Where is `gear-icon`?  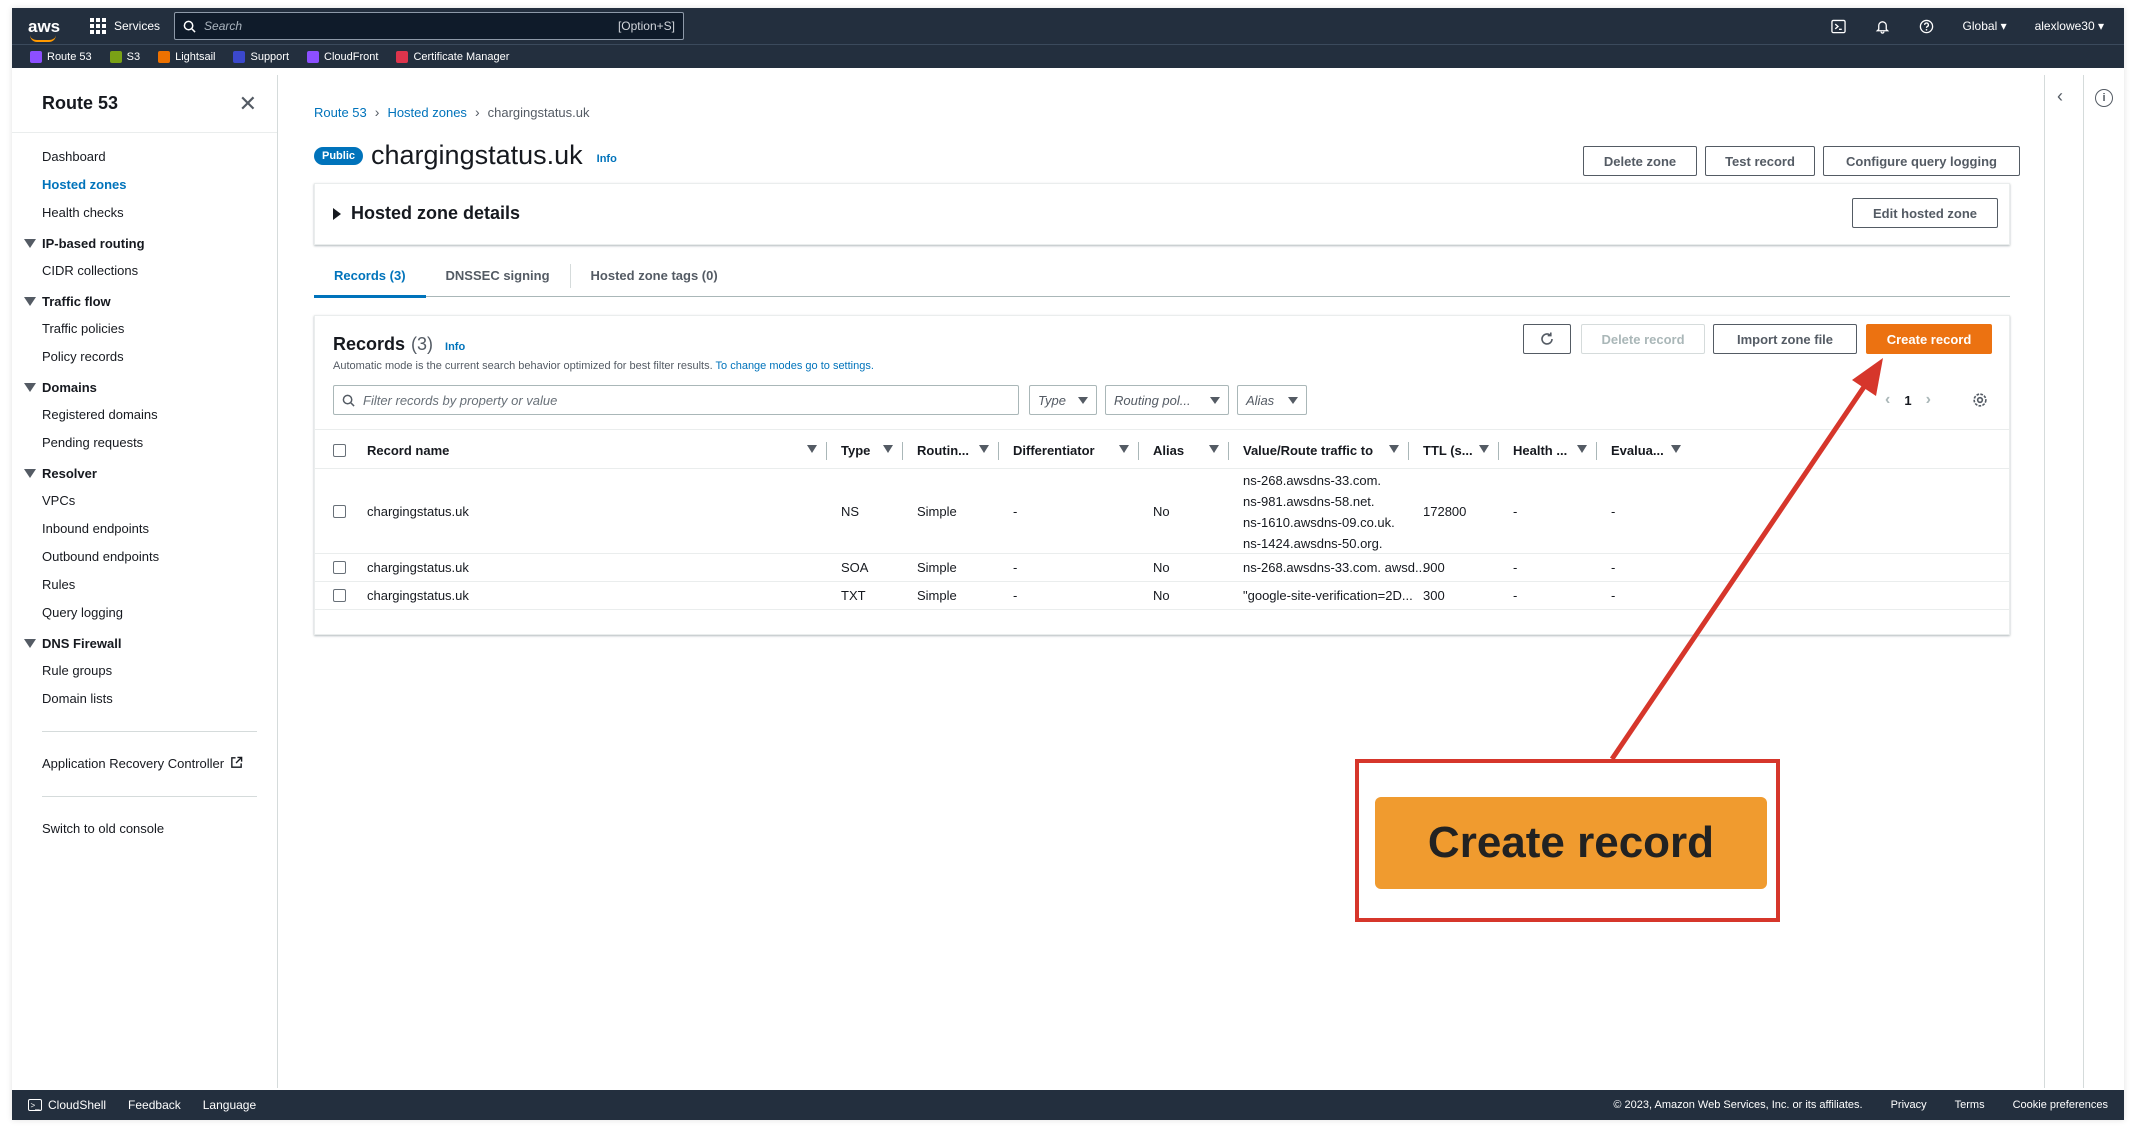
gear-icon is located at coordinates (1980, 400).